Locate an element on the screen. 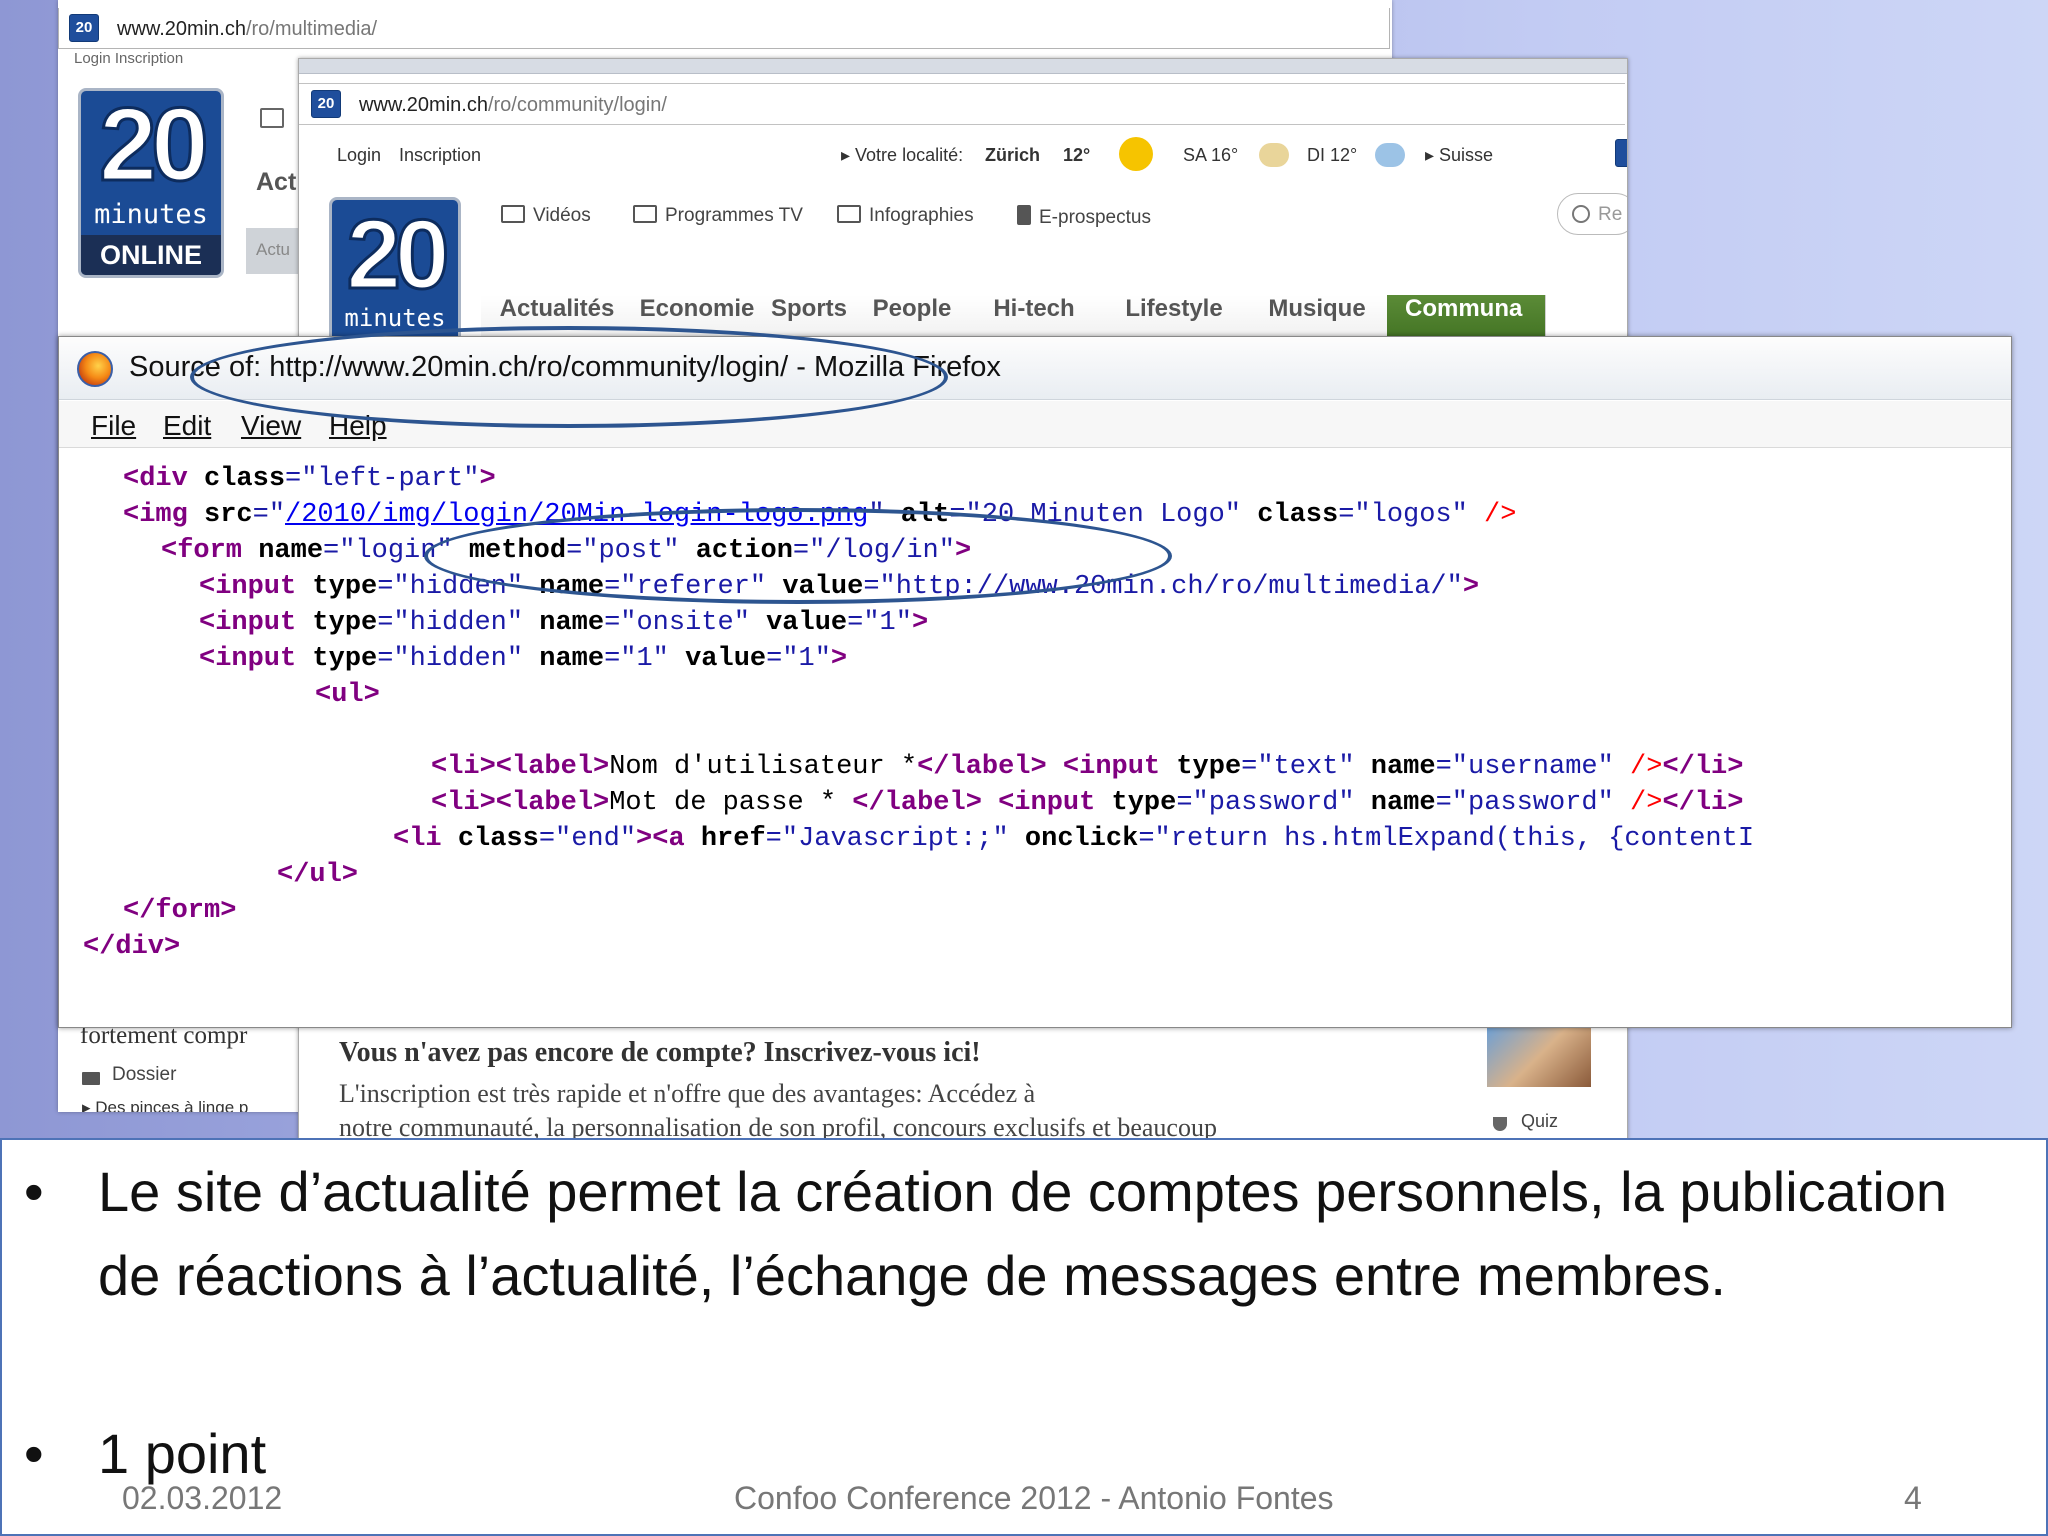 The width and height of the screenshot is (2048, 1536). back-url-text: www.20min.ch/ro/multimedia/ is located at coordinates (247, 29).